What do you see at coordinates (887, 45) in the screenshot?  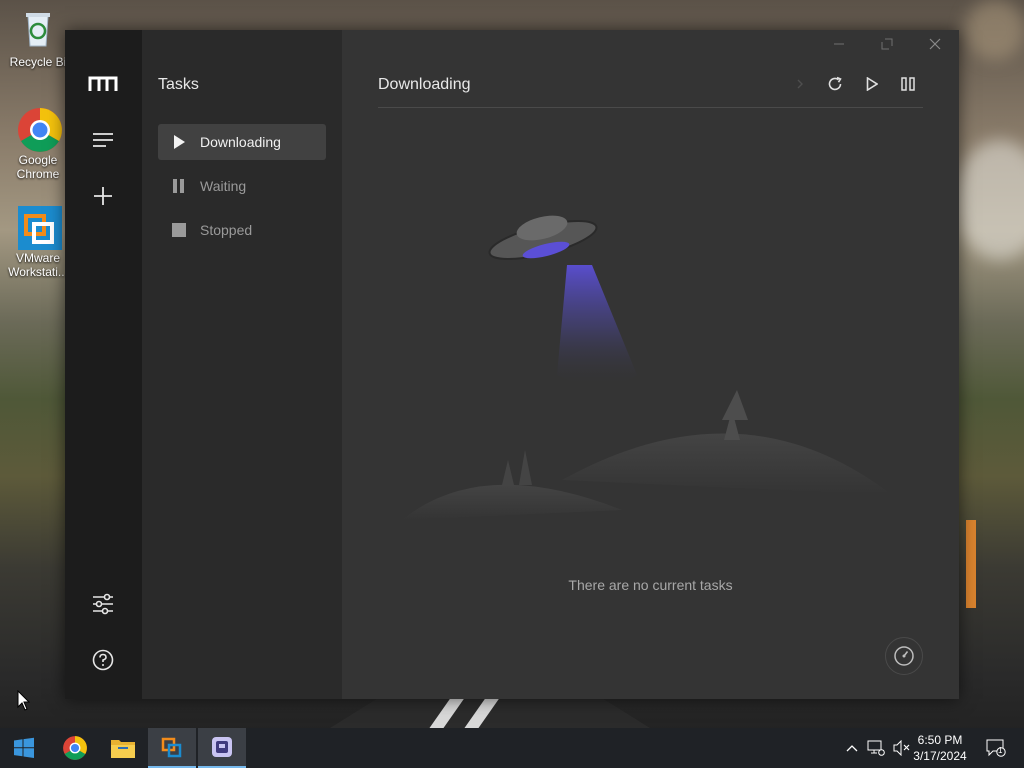 I see `maximize-icon` at bounding box center [887, 45].